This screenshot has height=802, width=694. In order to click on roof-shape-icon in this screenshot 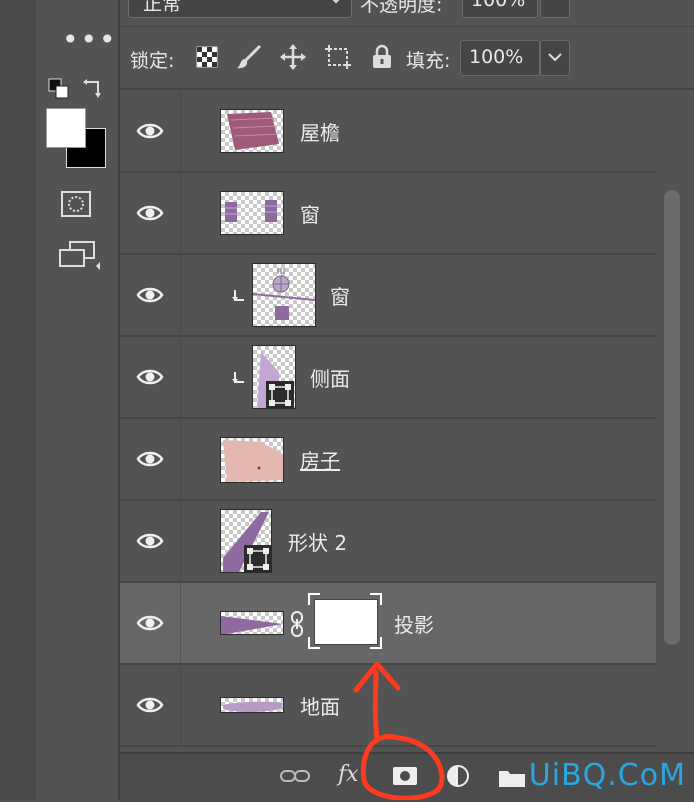, I will do `click(253, 131)`.